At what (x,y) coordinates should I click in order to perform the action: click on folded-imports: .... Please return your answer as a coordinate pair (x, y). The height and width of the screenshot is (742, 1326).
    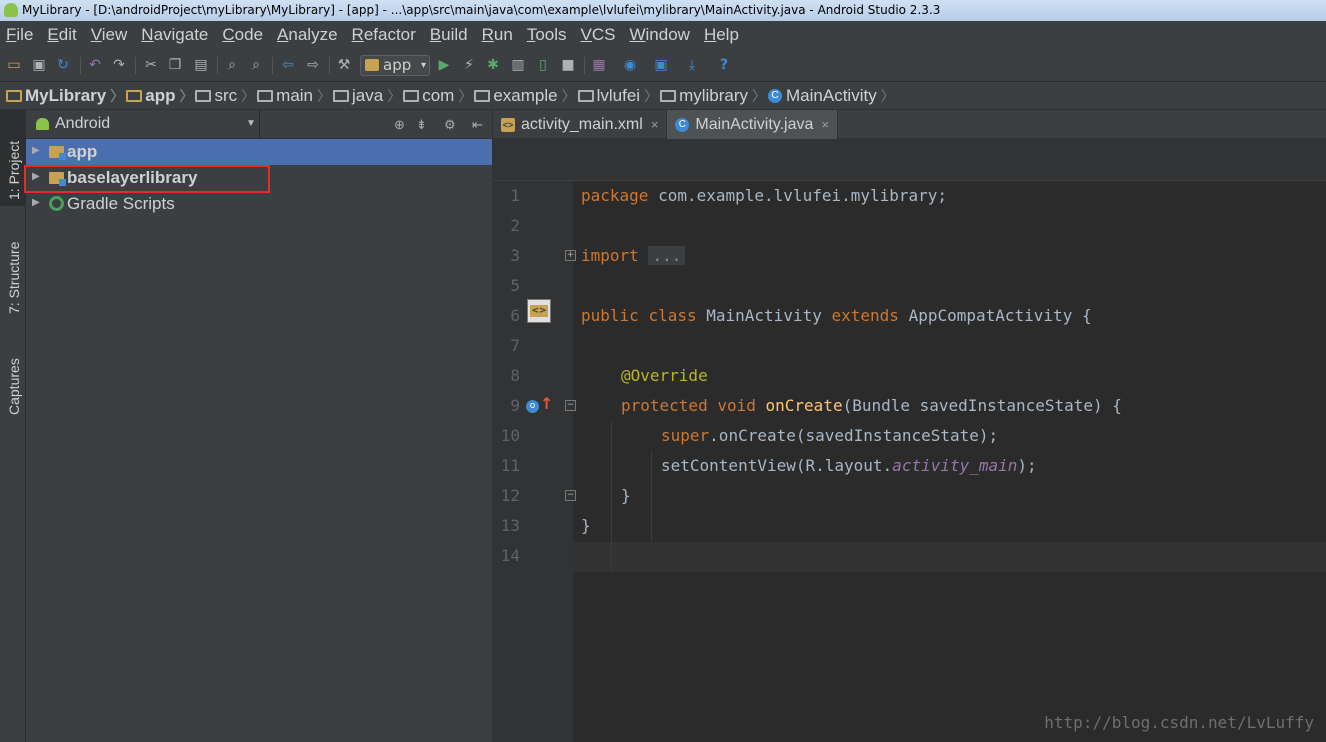
    Looking at the image, I should click on (667, 255).